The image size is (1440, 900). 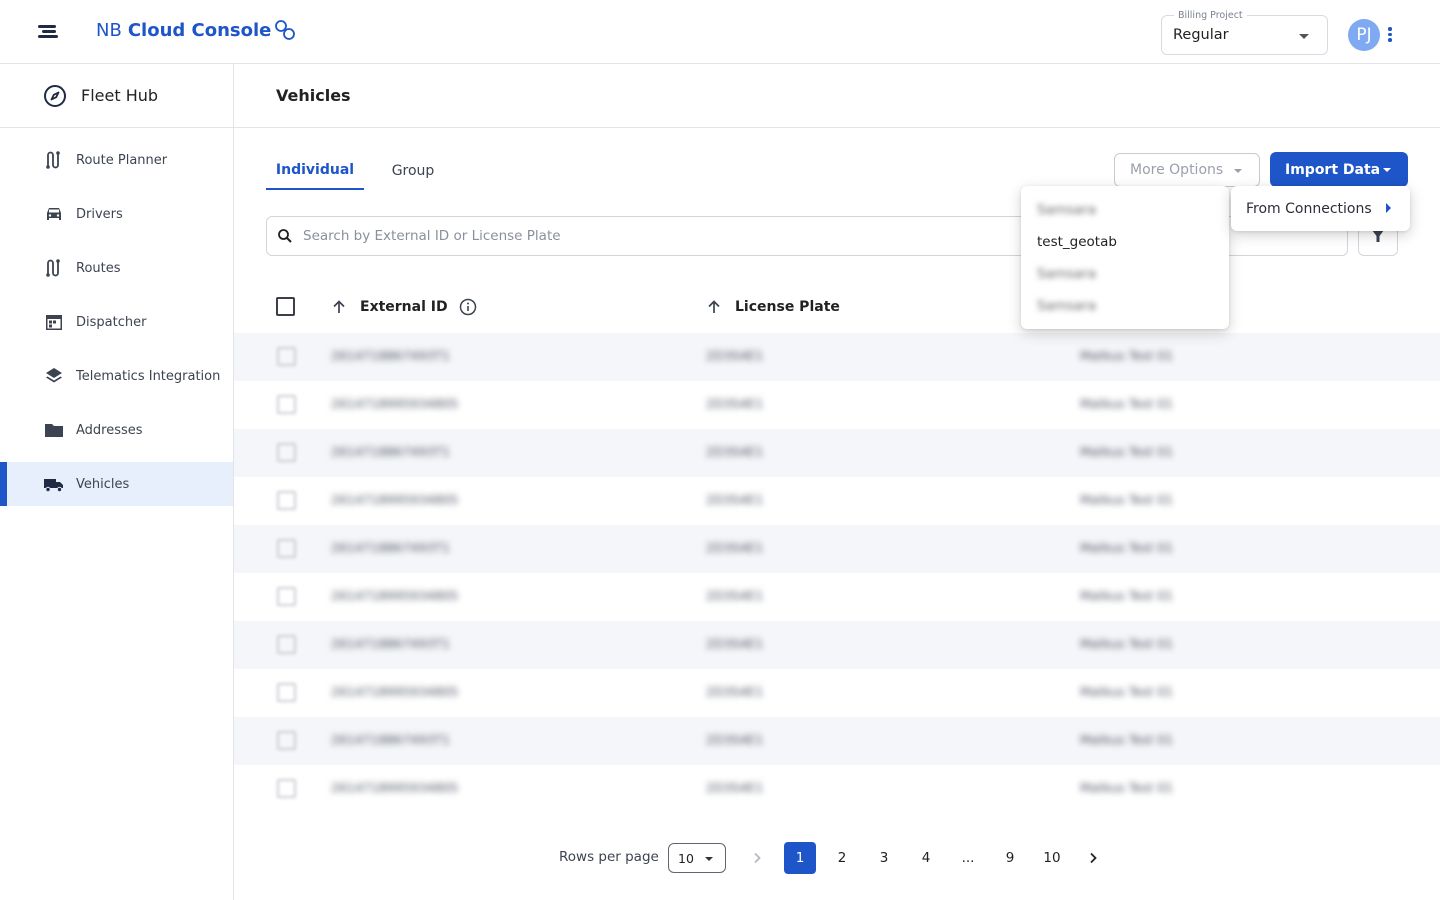 What do you see at coordinates (285, 30) in the screenshot?
I see `logo-link-icon` at bounding box center [285, 30].